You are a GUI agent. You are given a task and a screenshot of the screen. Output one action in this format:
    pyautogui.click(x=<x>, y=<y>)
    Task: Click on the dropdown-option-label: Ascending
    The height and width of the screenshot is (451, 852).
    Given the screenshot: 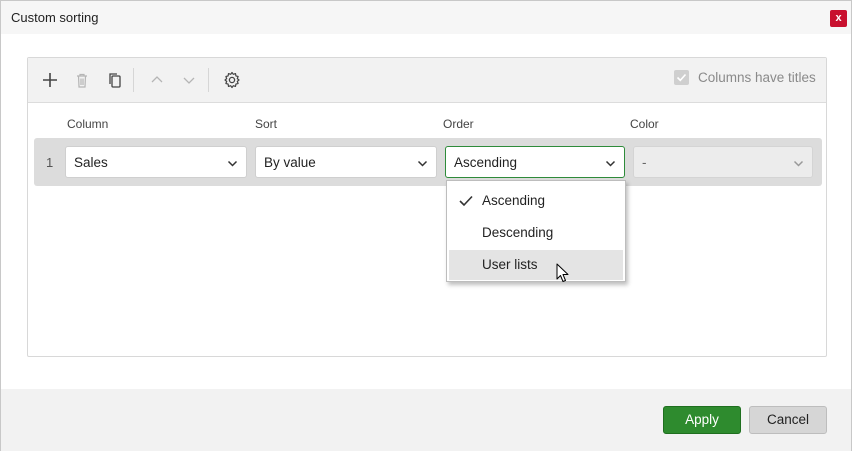 What is the action you would take?
    pyautogui.click(x=514, y=200)
    